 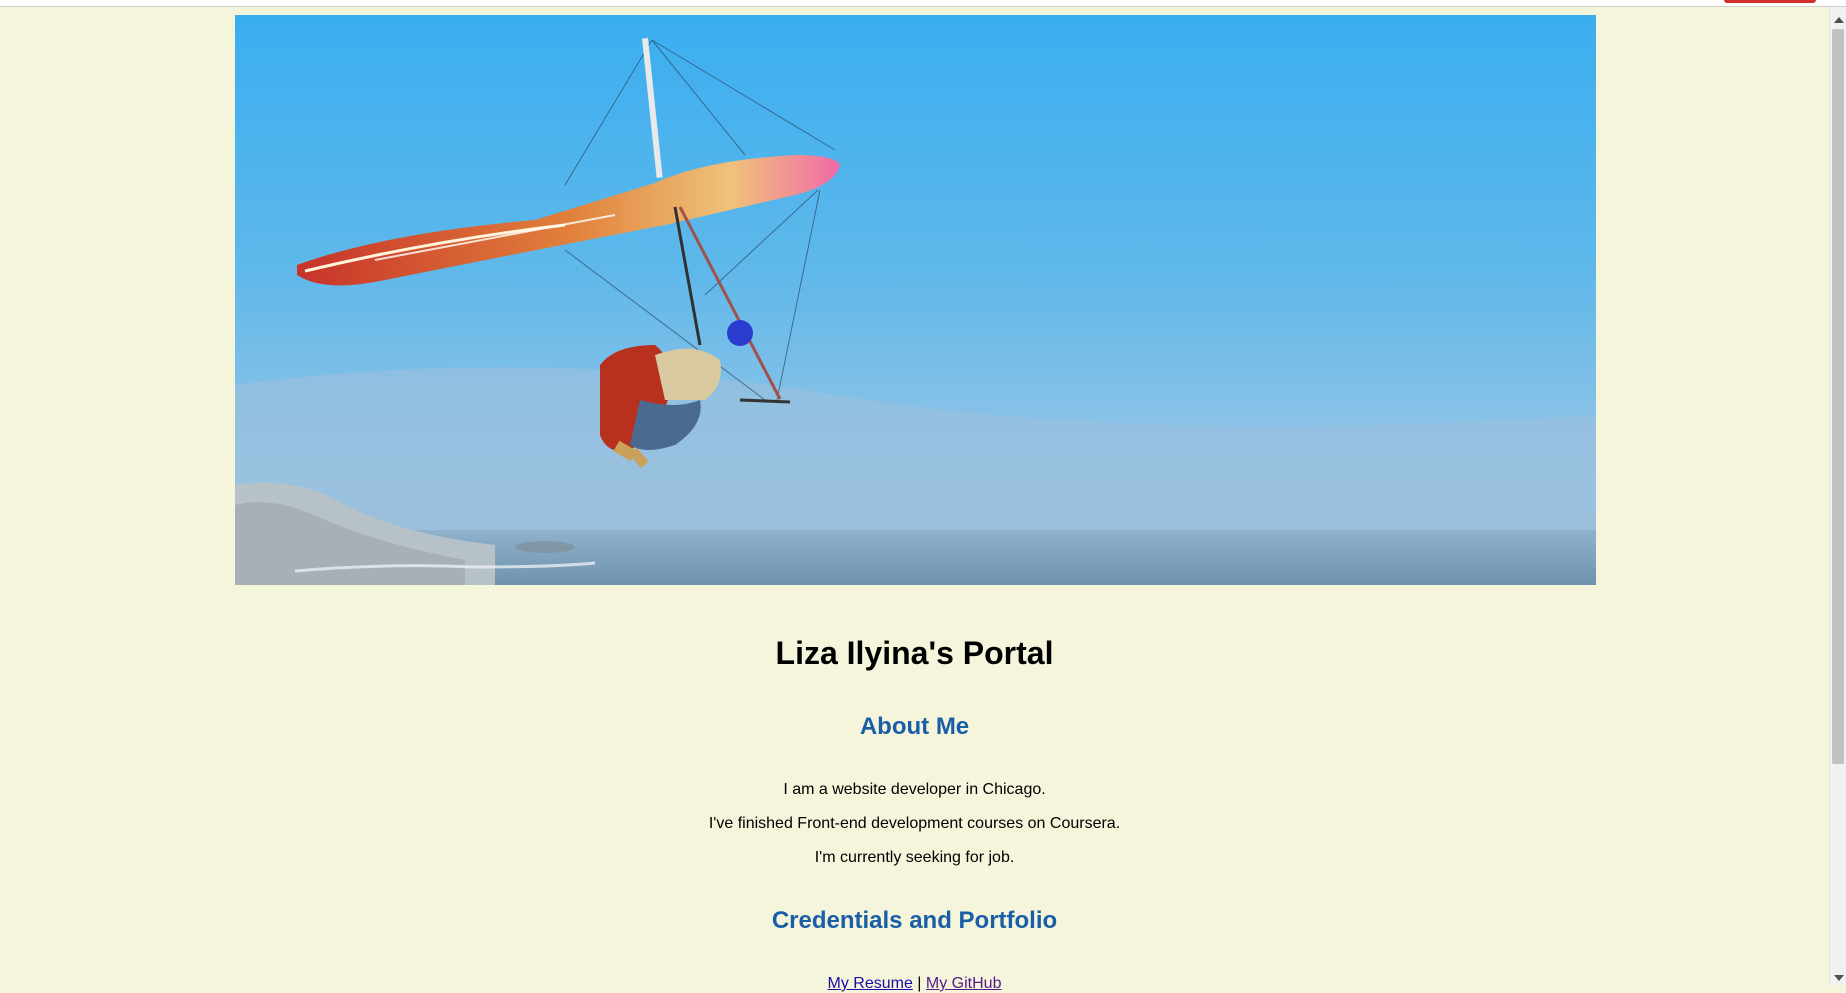 What do you see at coordinates (1839, 20) in the screenshot?
I see `scroll-up-arrow-icon` at bounding box center [1839, 20].